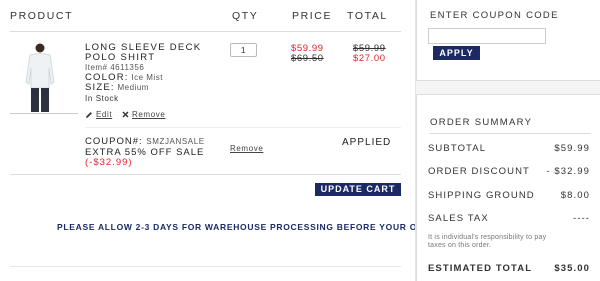 The width and height of the screenshot is (600, 281). What do you see at coordinates (100, 87) in the screenshot?
I see `size-label: SIZE:` at bounding box center [100, 87].